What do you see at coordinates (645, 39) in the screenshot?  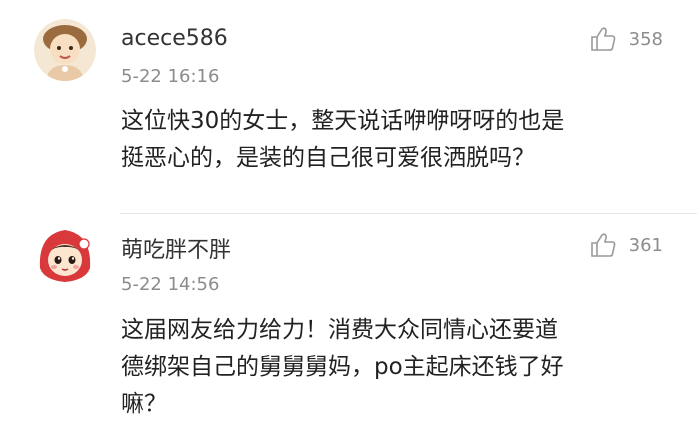 I see `like-count: 358` at bounding box center [645, 39].